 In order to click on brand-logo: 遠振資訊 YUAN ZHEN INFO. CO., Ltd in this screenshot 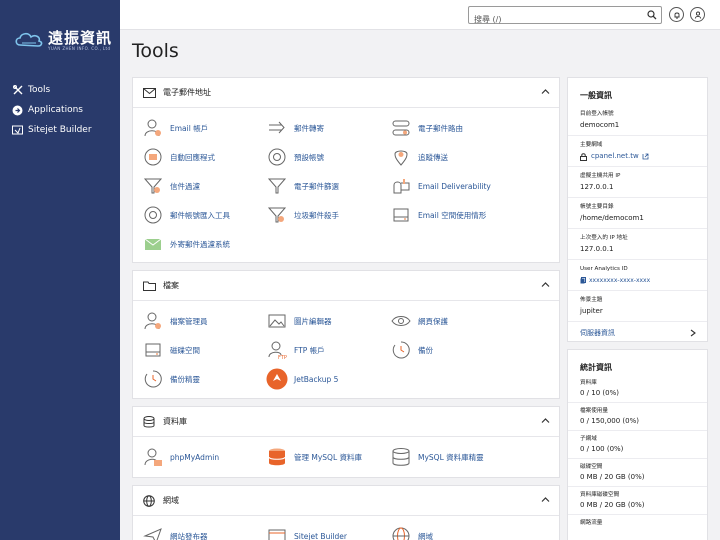, I will do `click(62, 39)`.